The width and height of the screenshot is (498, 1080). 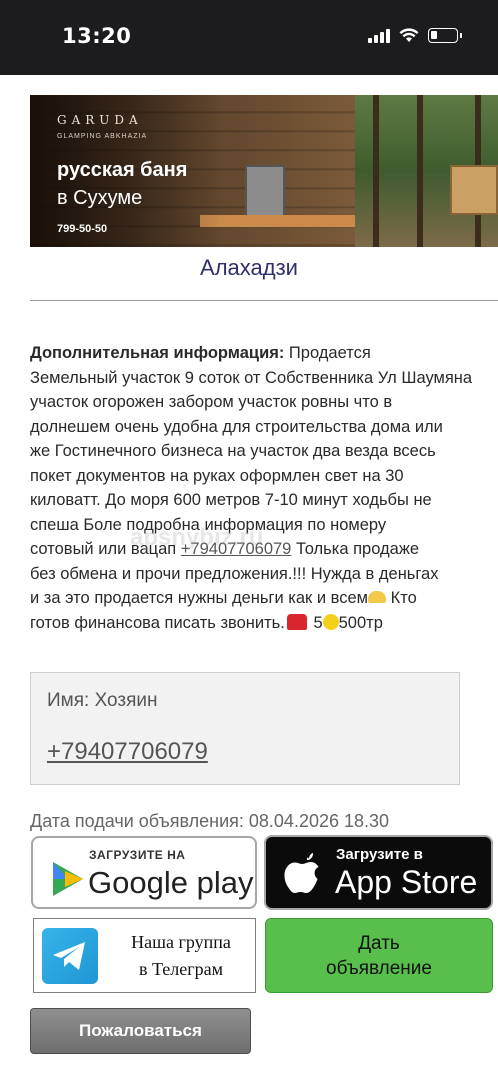 I want to click on google-play-text: Google play, so click(x=171, y=882).